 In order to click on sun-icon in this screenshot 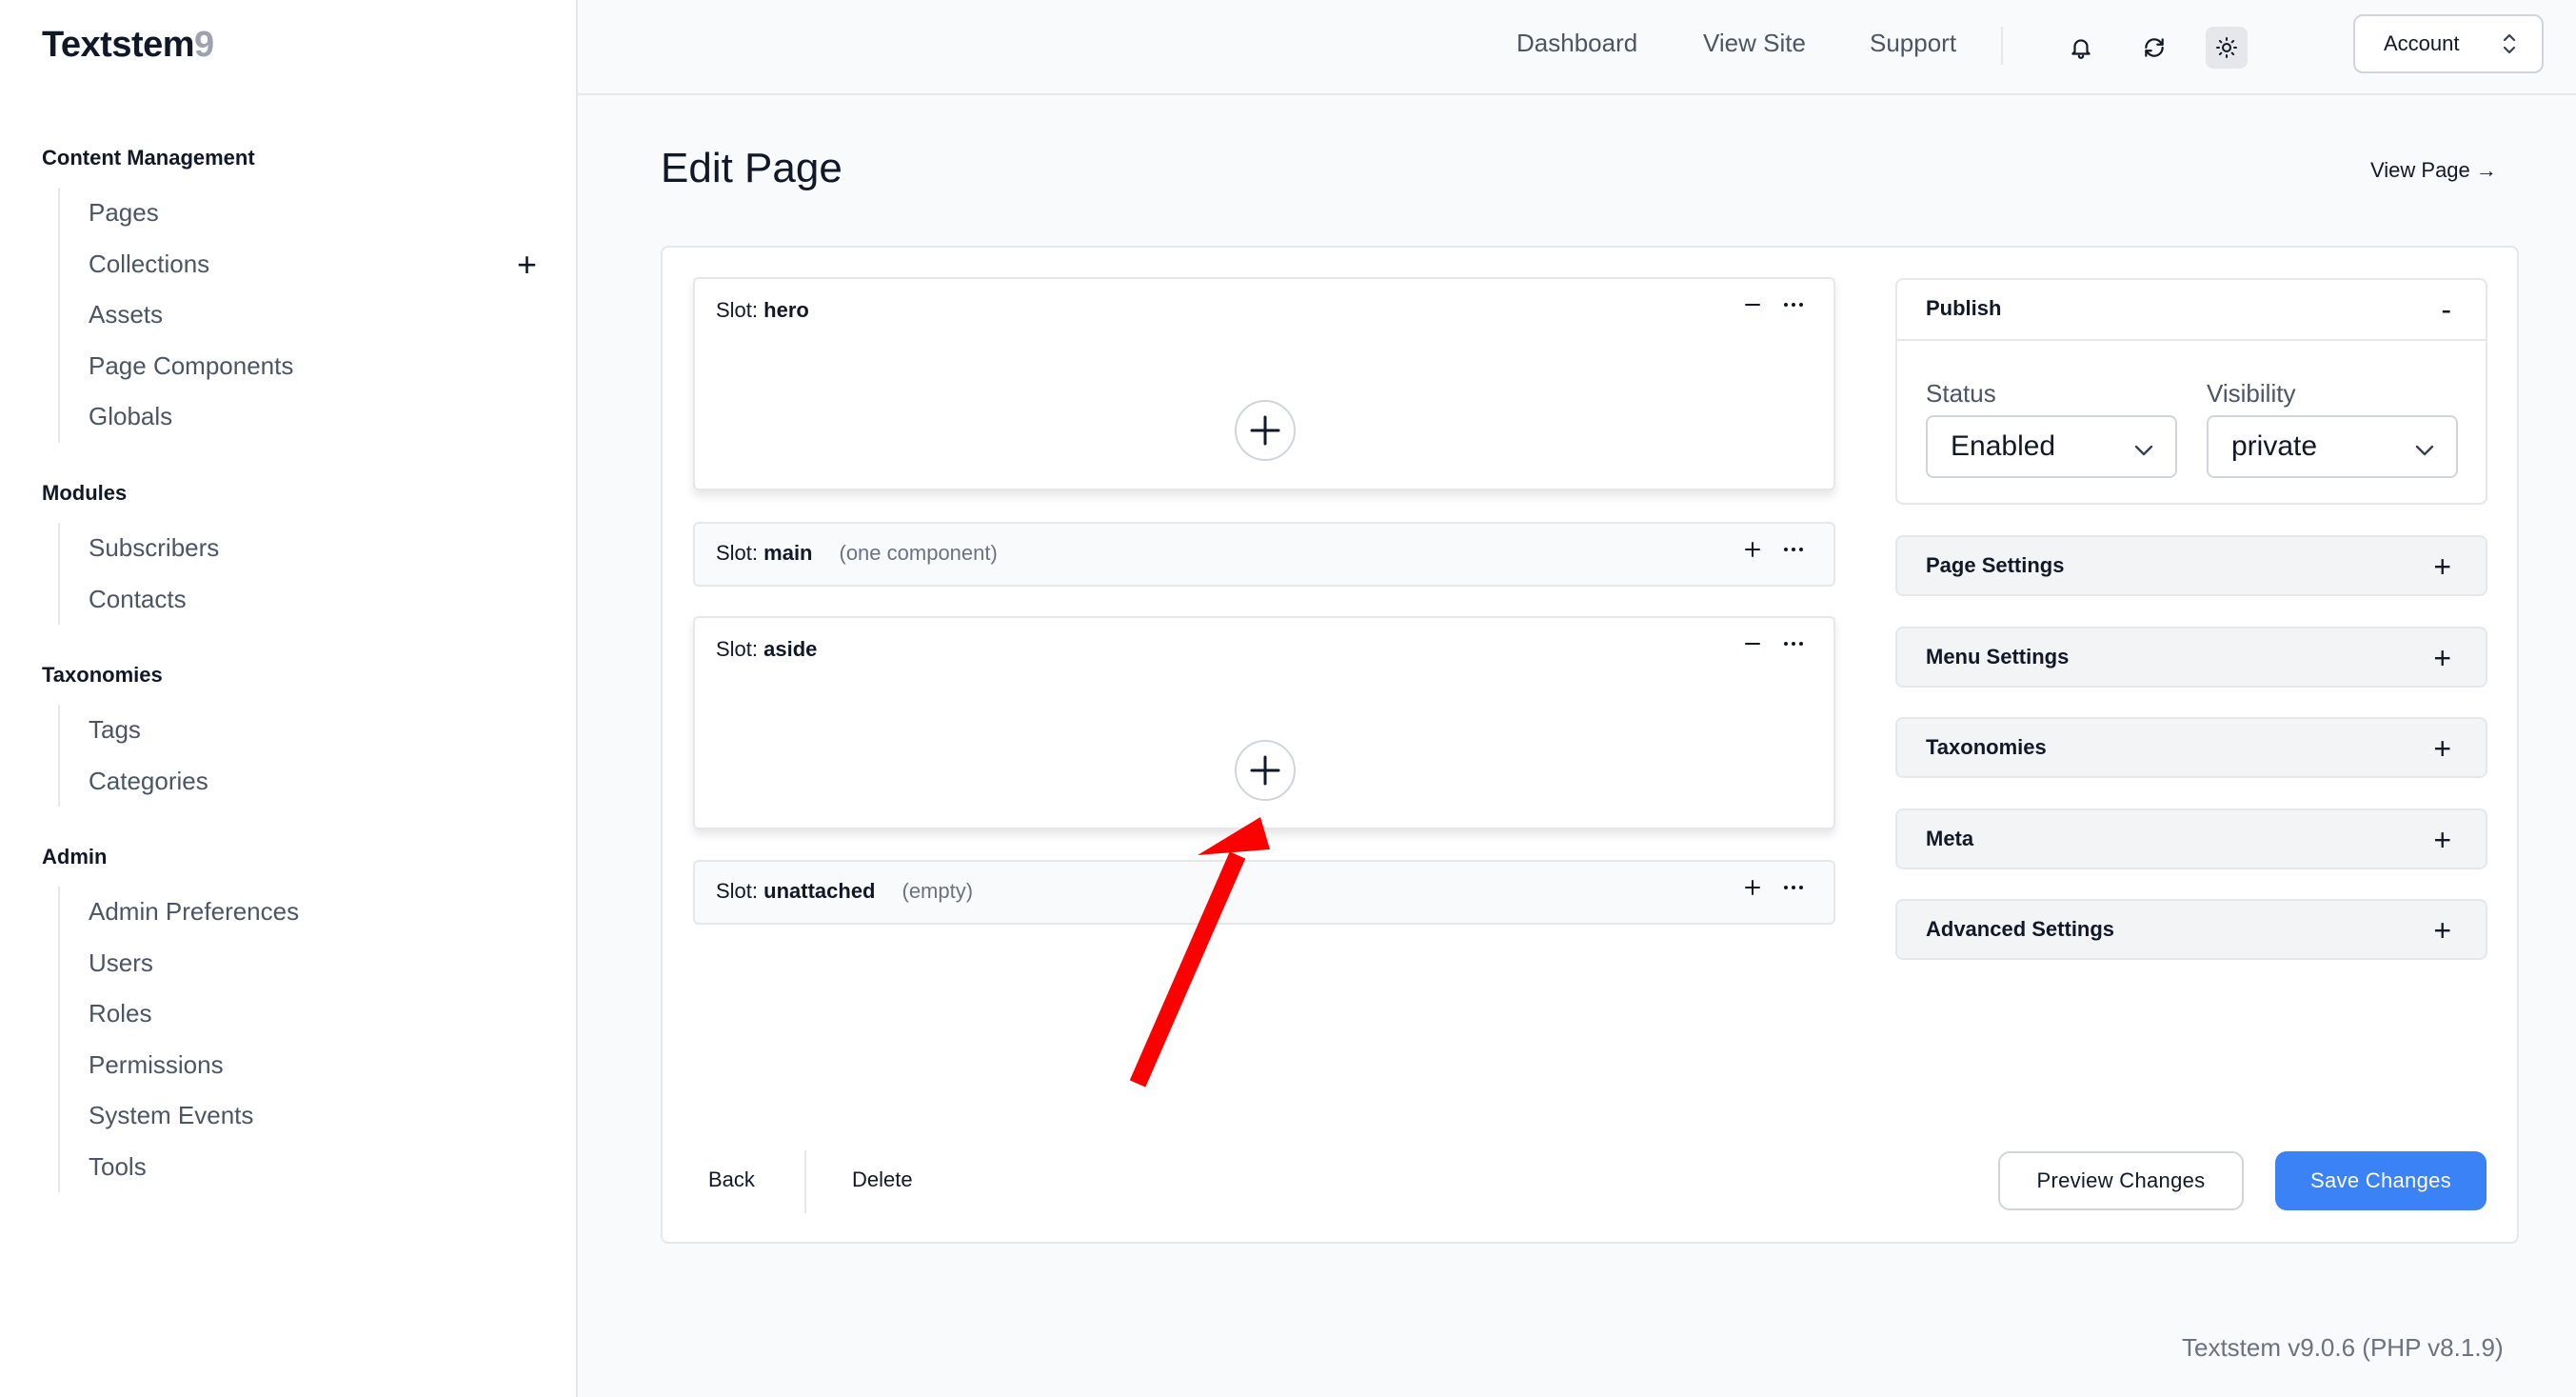, I will do `click(2227, 48)`.